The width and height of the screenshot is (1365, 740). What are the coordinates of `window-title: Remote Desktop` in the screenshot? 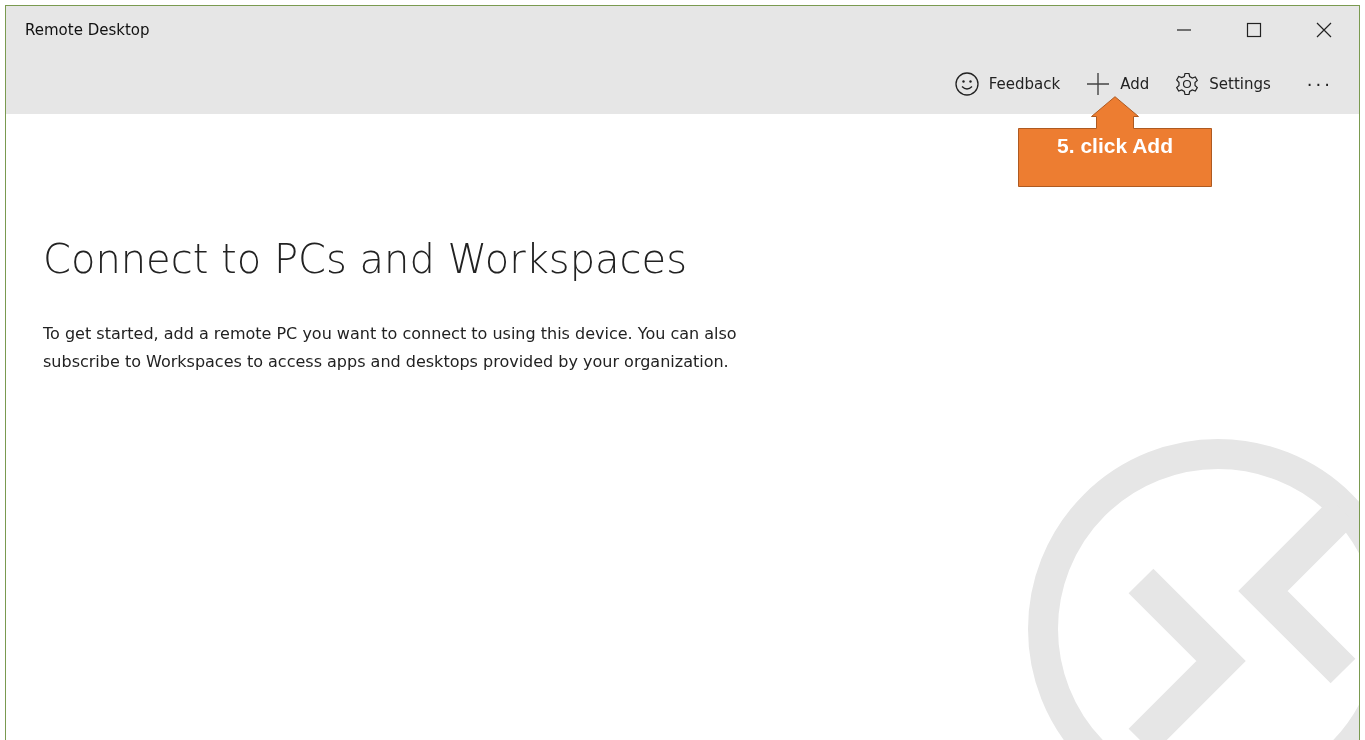 It's located at (87, 30).